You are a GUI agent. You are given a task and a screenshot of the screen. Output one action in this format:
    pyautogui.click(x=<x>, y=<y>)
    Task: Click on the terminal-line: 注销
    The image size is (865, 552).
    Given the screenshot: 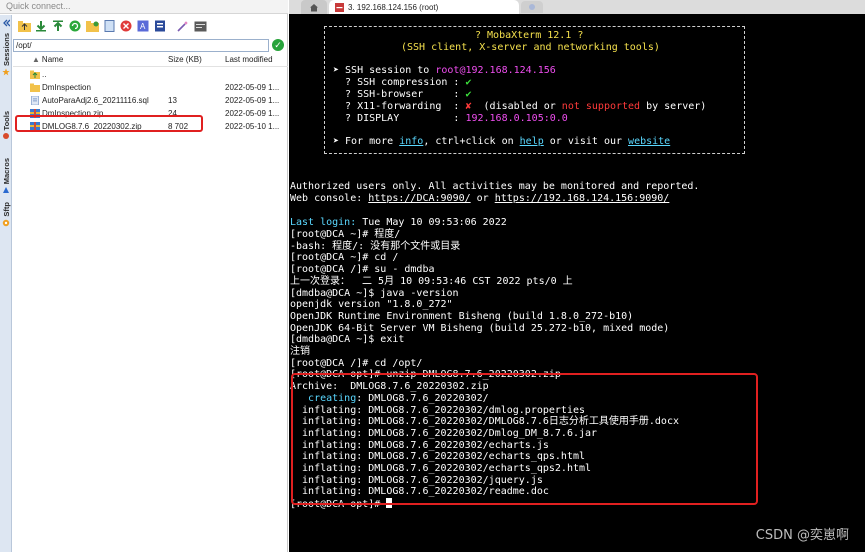 What is the action you would take?
    pyautogui.click(x=300, y=351)
    